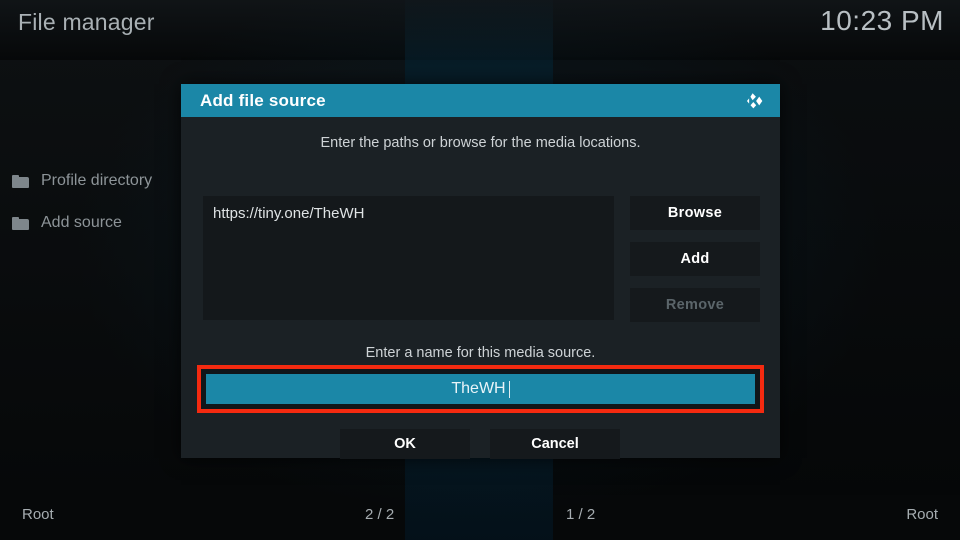  What do you see at coordinates (480, 353) in the screenshot?
I see `name-hint-label: Enter a name for this media source.` at bounding box center [480, 353].